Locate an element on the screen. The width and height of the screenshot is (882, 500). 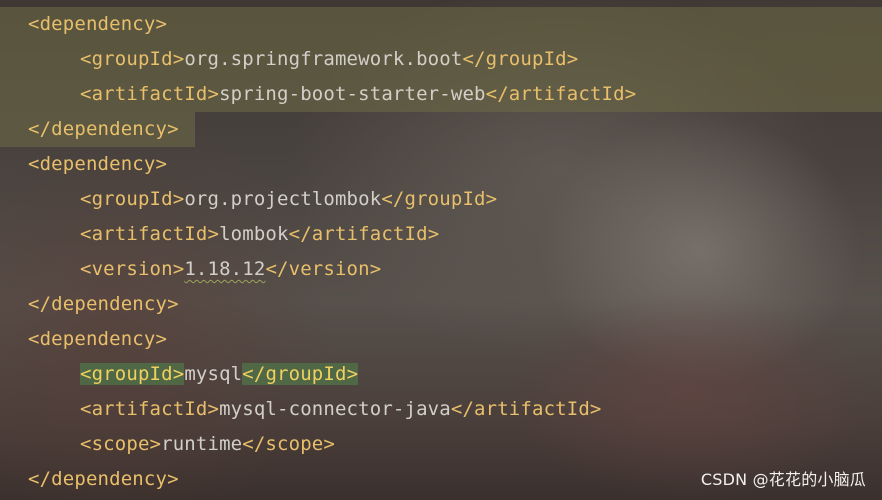
xml-value: runtime is located at coordinates (202, 444).